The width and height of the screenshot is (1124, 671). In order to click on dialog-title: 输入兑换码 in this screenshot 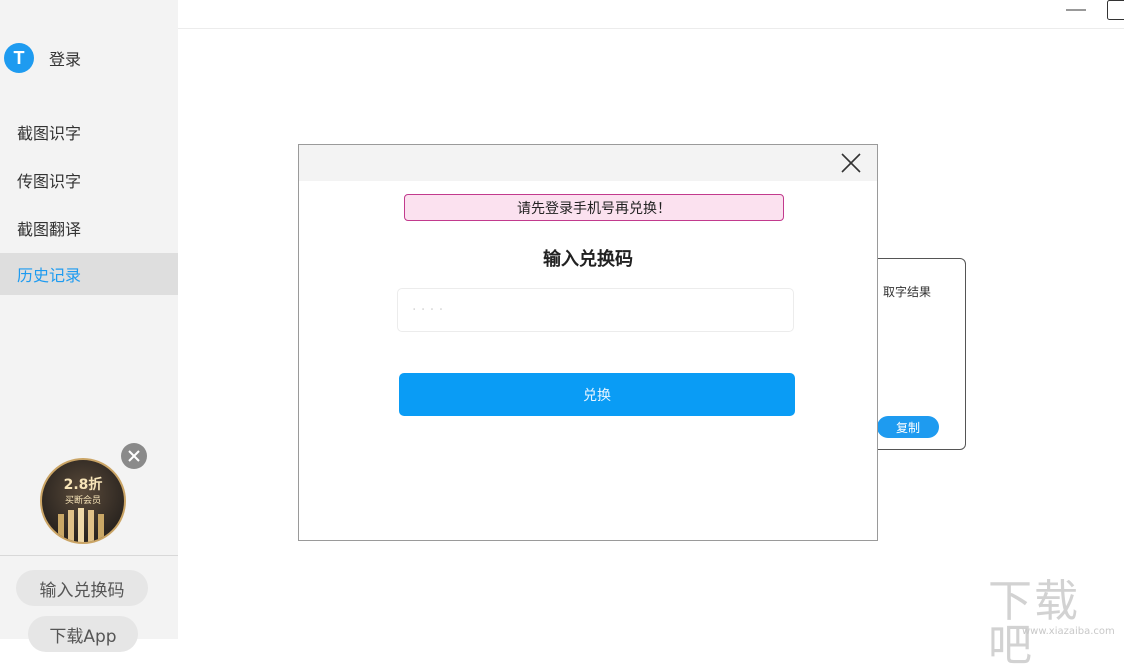, I will do `click(588, 258)`.